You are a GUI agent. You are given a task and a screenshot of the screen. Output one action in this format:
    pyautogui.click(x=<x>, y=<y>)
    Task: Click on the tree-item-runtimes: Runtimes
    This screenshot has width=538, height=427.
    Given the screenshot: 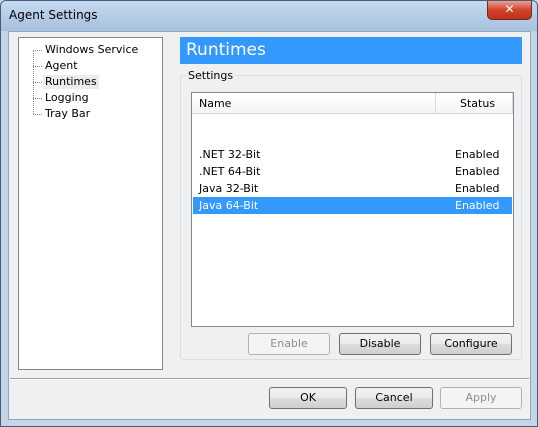 What is the action you would take?
    pyautogui.click(x=89, y=82)
    